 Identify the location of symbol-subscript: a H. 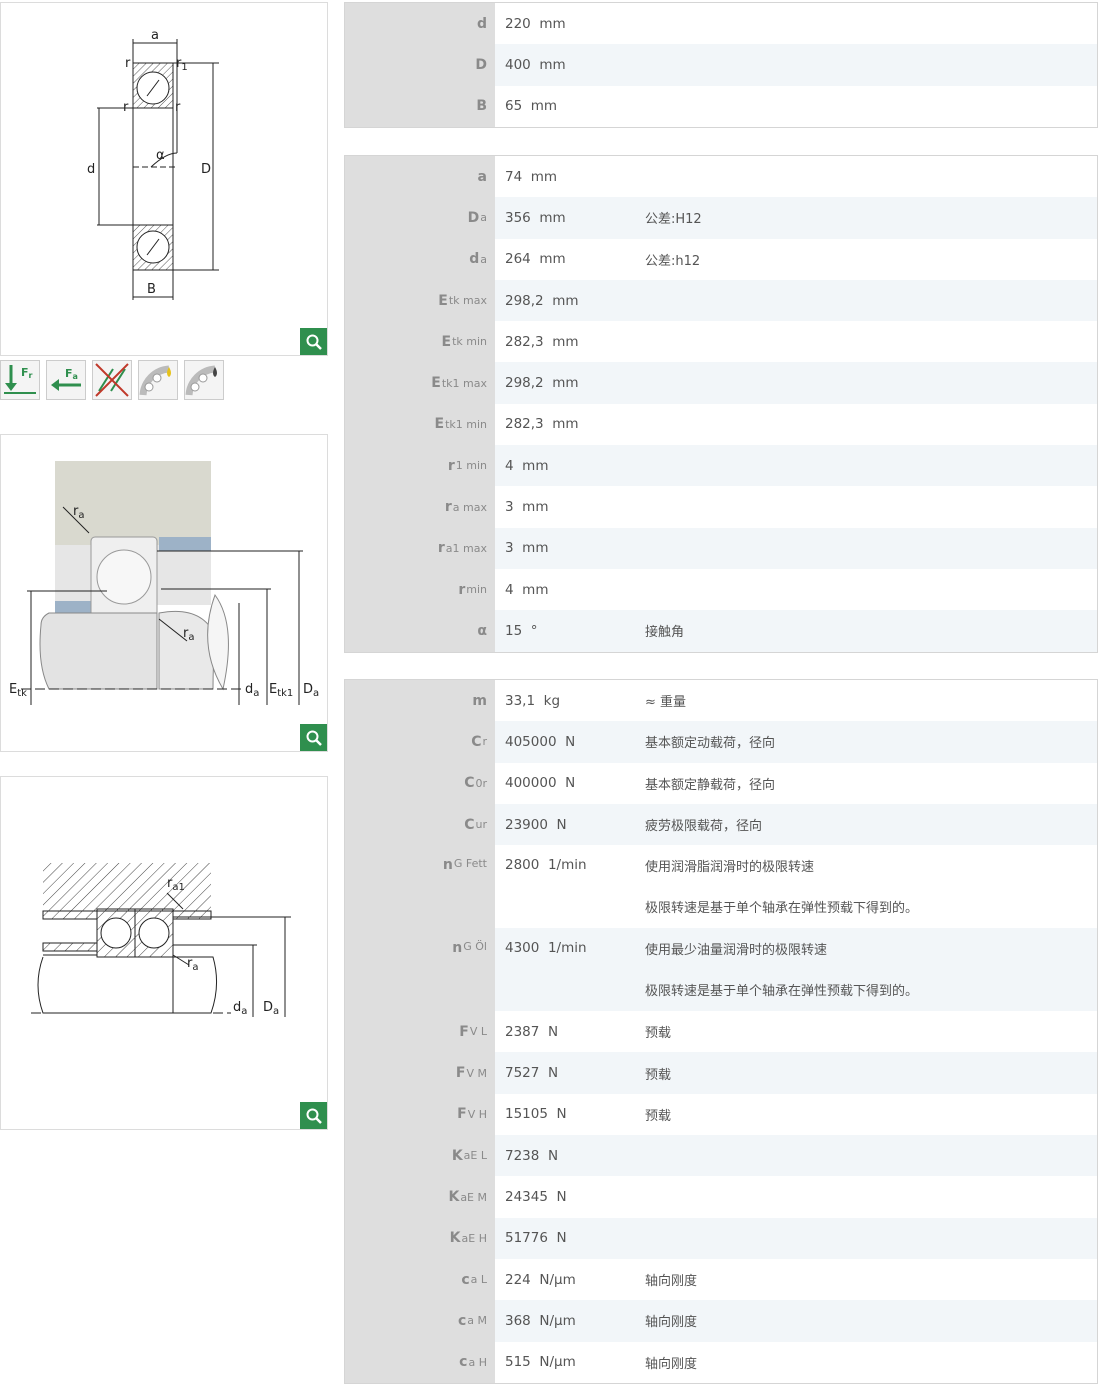
(477, 1362).